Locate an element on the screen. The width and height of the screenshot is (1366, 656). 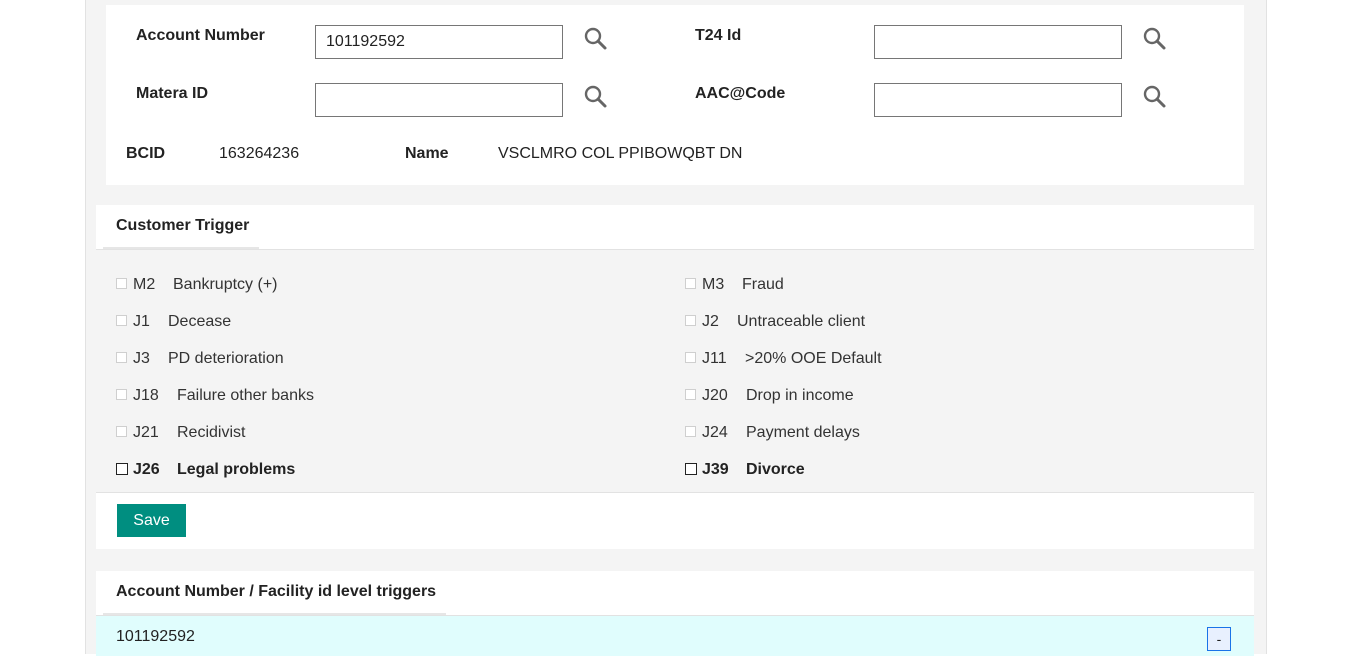
bcid-value: 163264236 is located at coordinates (259, 153).